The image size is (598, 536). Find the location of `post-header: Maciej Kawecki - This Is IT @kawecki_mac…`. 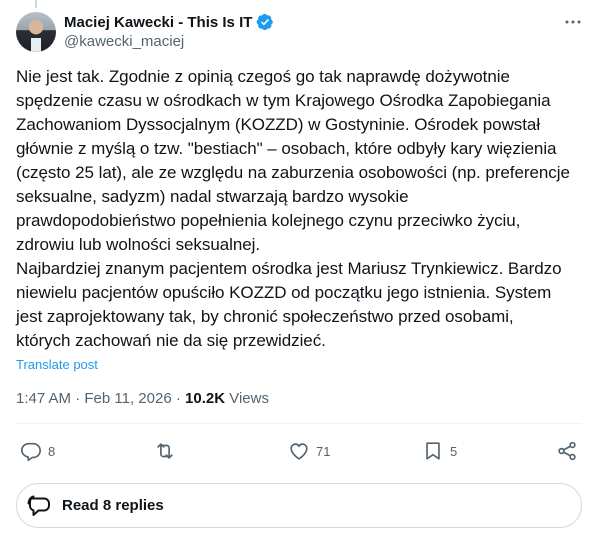

post-header: Maciej Kawecki - This Is IT @kawecki_mac… is located at coordinates (299, 32).